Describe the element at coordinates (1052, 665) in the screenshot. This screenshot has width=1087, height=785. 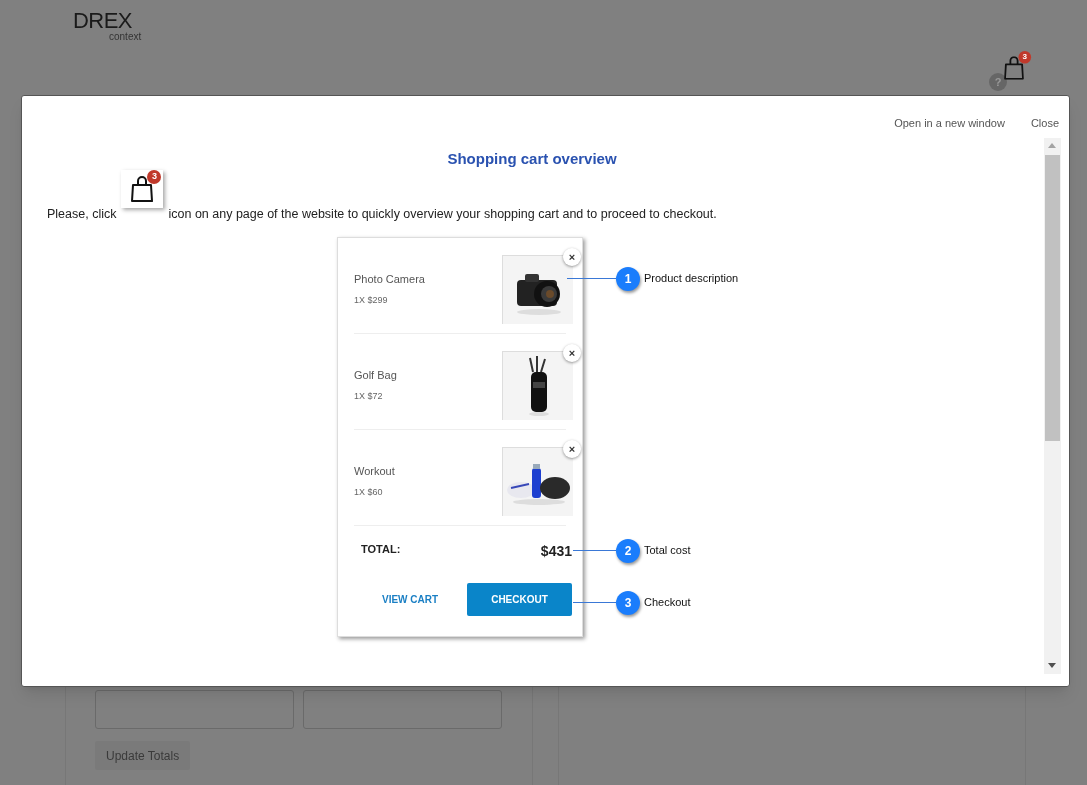
I see `scroll-down-icon` at that location.